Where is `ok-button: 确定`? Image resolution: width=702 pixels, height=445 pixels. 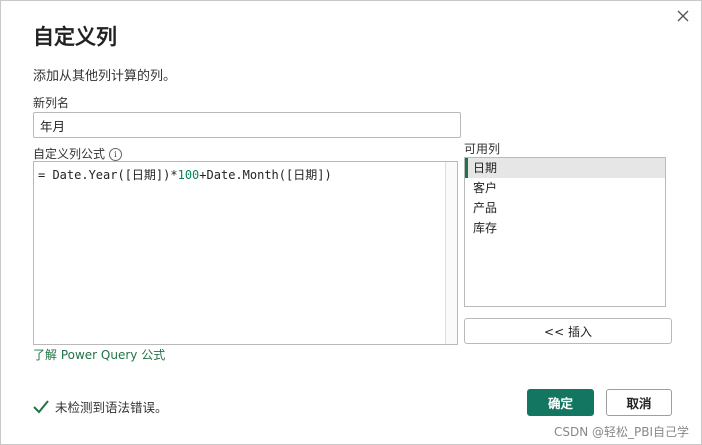 ok-button: 确定 is located at coordinates (560, 402).